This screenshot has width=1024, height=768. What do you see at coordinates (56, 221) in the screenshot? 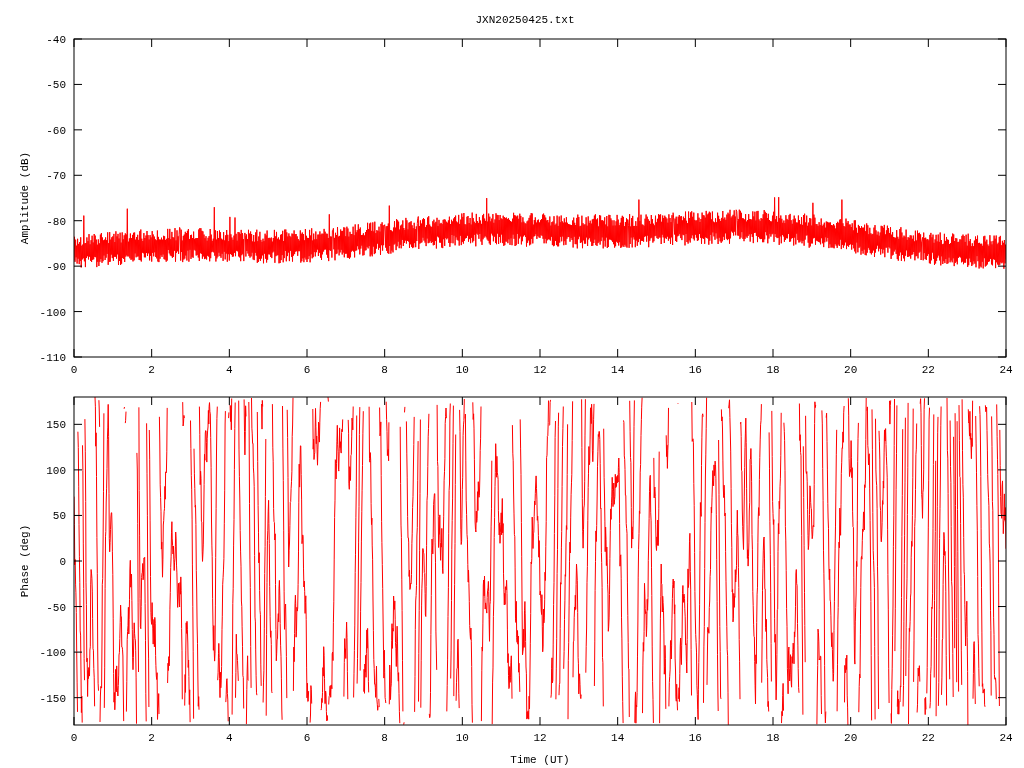
I see `y-tick-label: -80` at bounding box center [56, 221].